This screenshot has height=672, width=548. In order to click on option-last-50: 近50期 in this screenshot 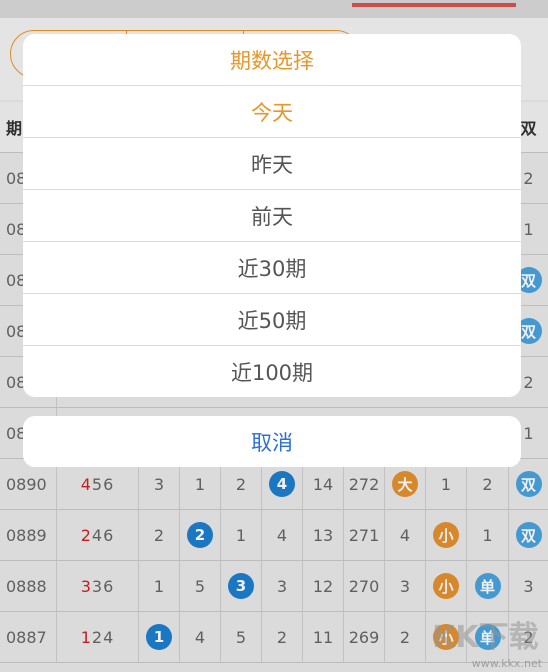, I will do `click(272, 320)`.